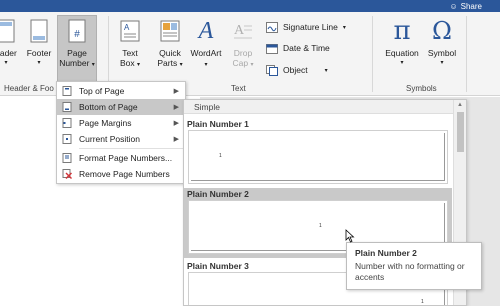 Image resolution: width=500 pixels, height=306 pixels. What do you see at coordinates (421, 88) in the screenshot?
I see `group-label-symbols: Symbols` at bounding box center [421, 88].